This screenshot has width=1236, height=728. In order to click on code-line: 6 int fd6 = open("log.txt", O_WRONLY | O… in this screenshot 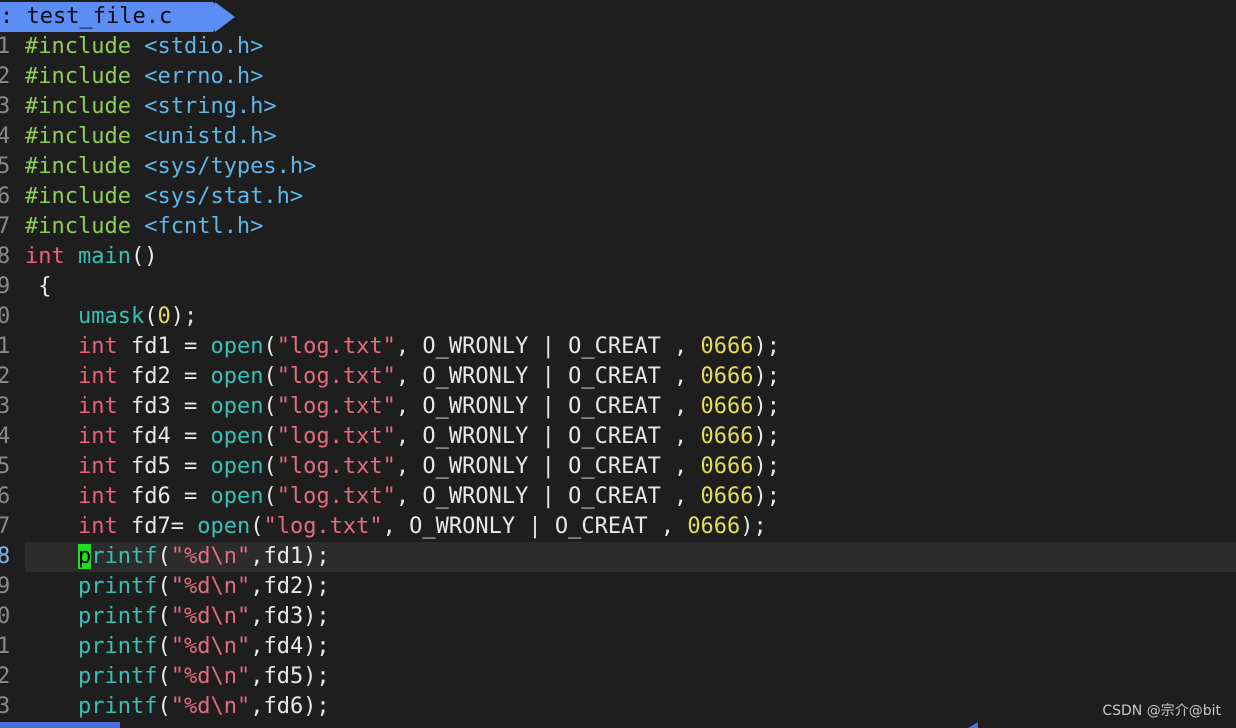, I will do `click(618, 497)`.